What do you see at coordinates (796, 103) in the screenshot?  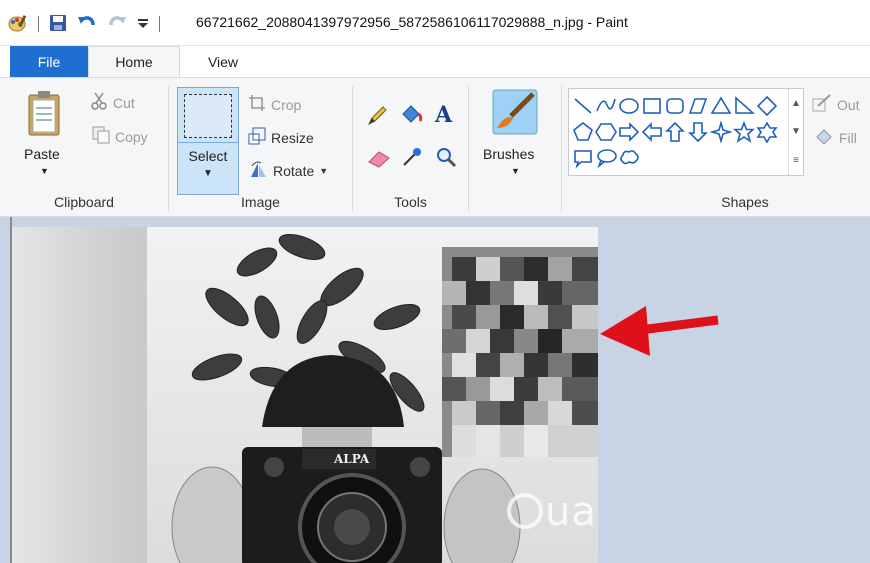 I see `scroll-up-icon: ▲` at bounding box center [796, 103].